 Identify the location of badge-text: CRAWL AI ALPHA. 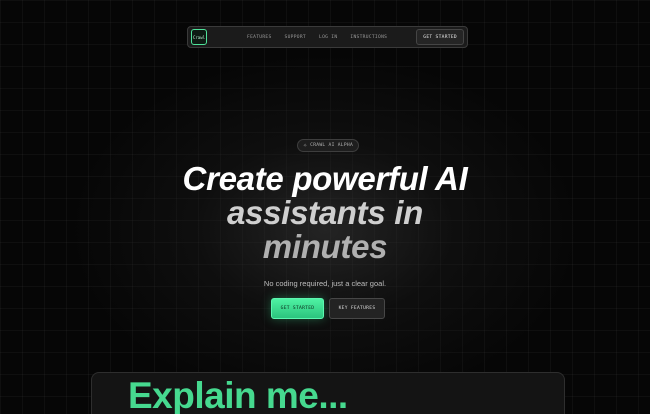
(332, 145).